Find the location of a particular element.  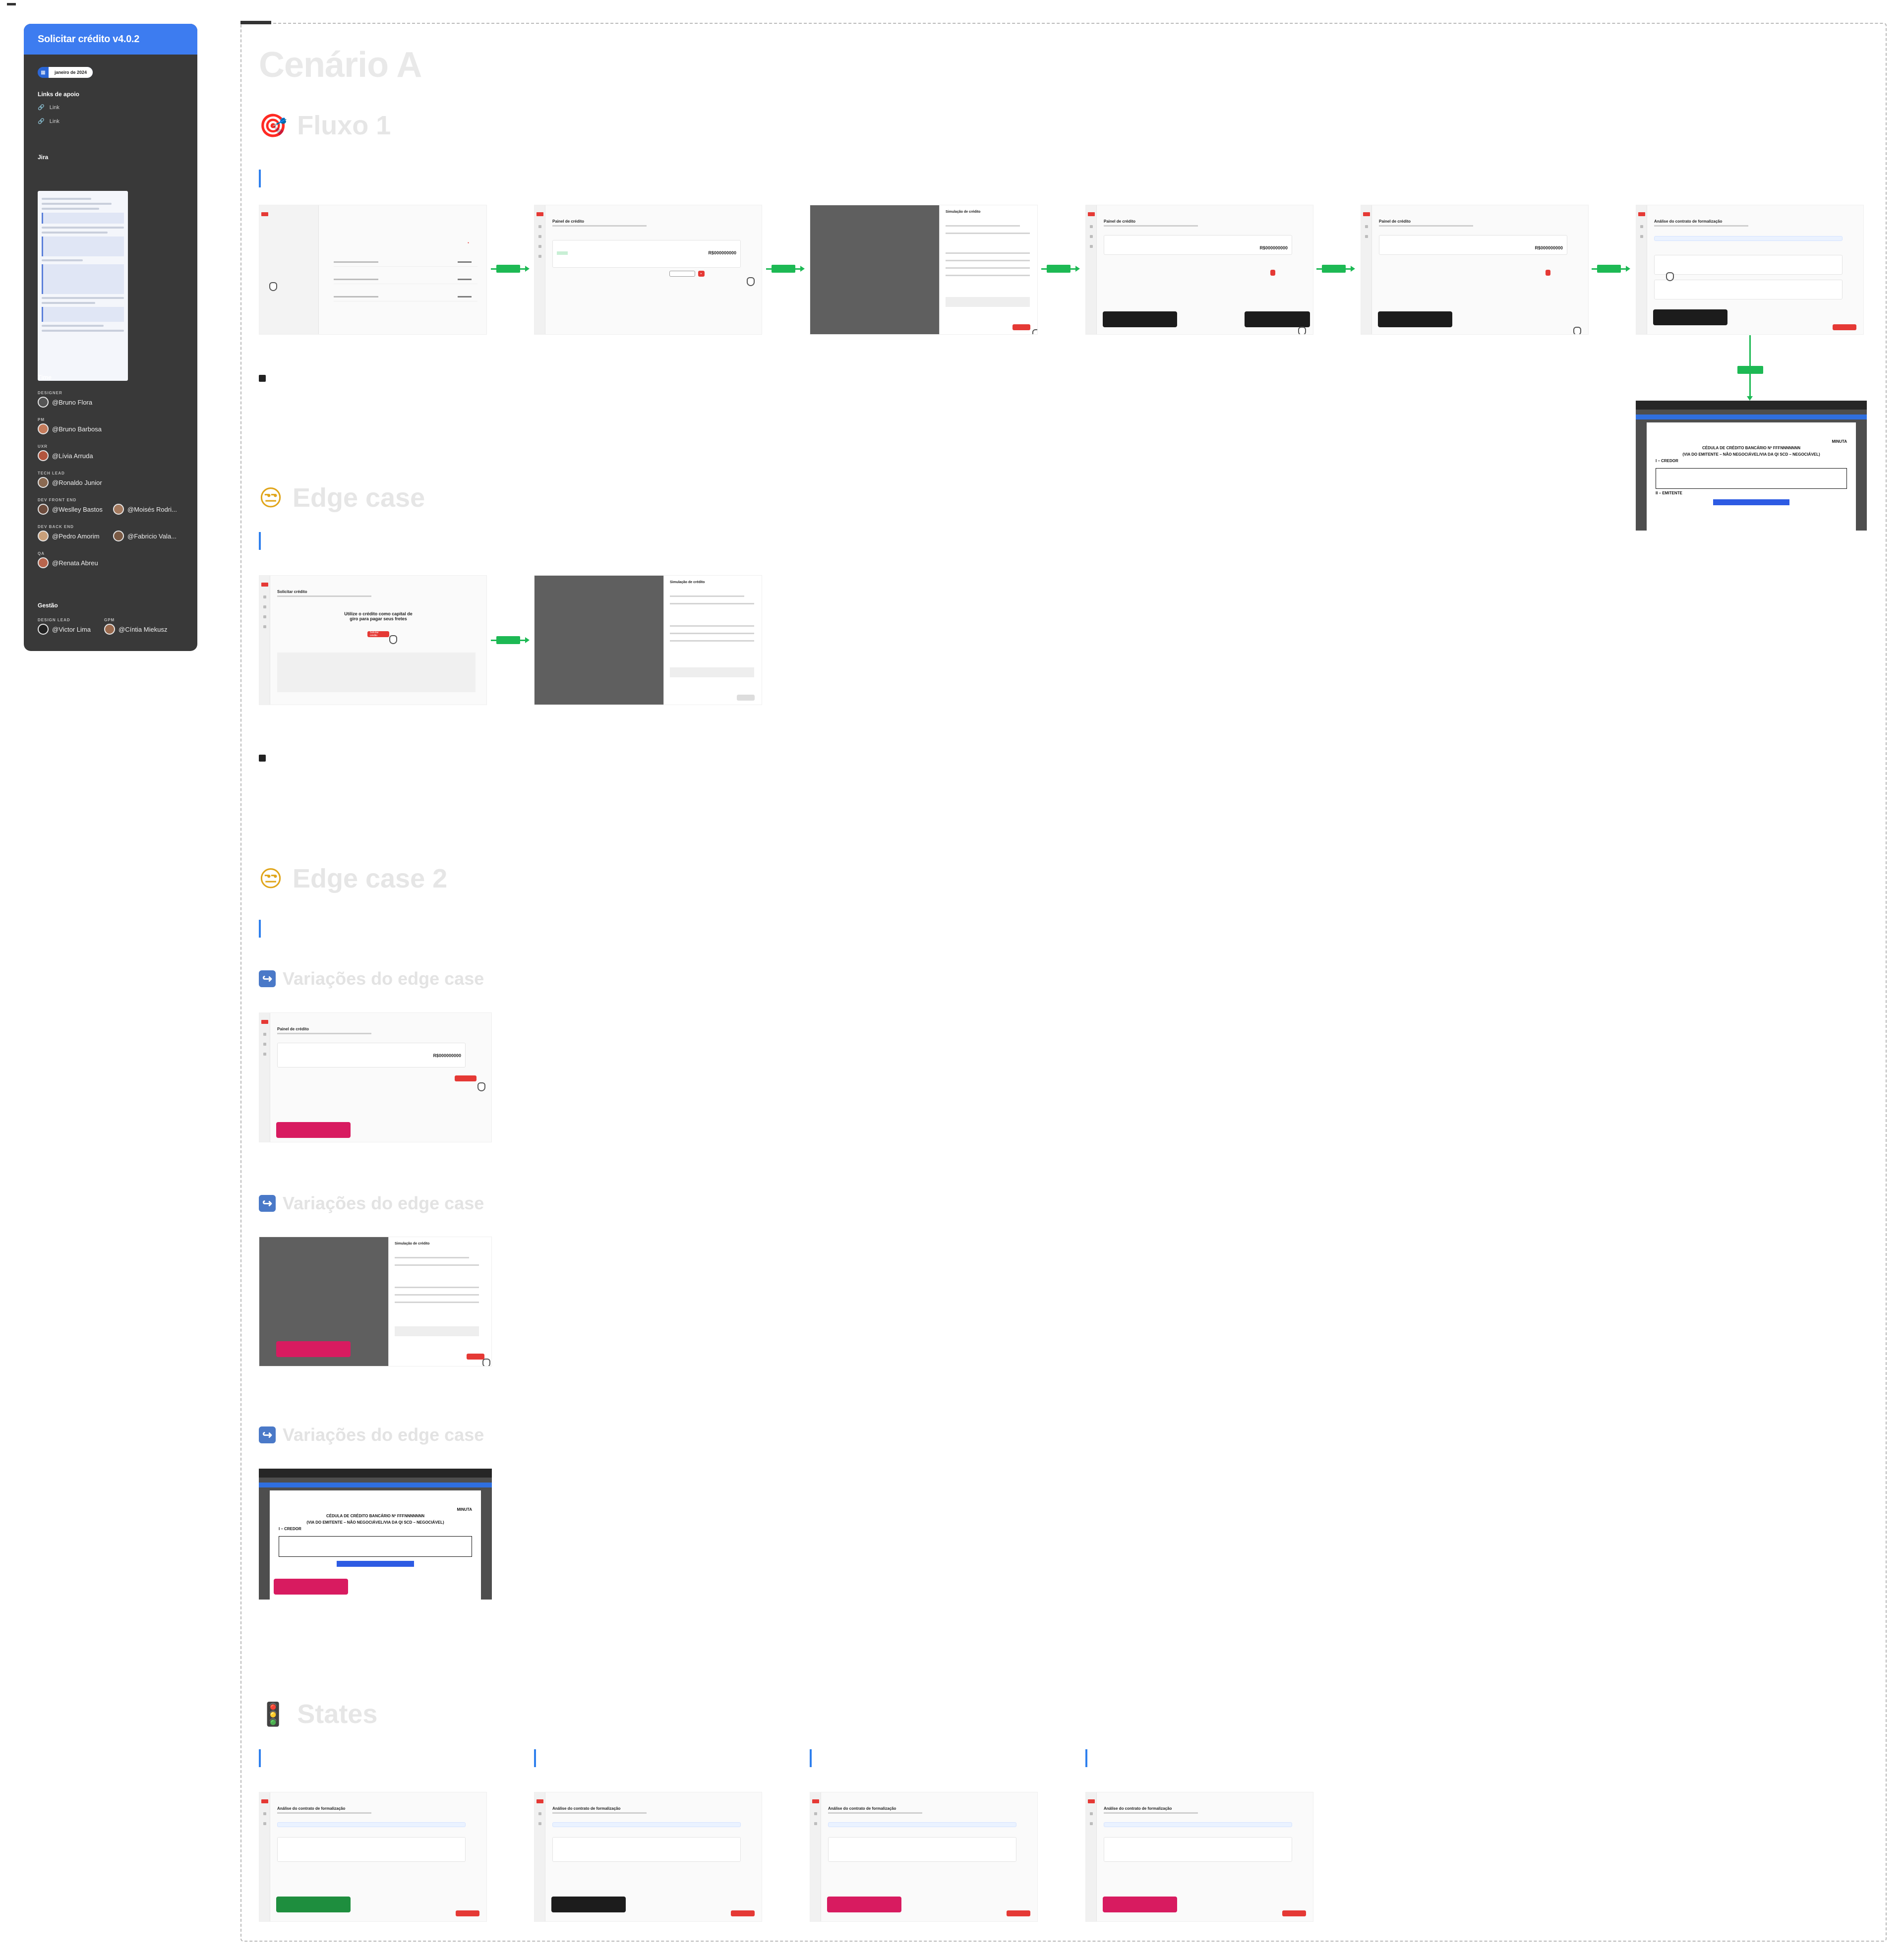

screen-credit-panel: Painel de crédito R$000000000 ▸ is located at coordinates (648, 270).